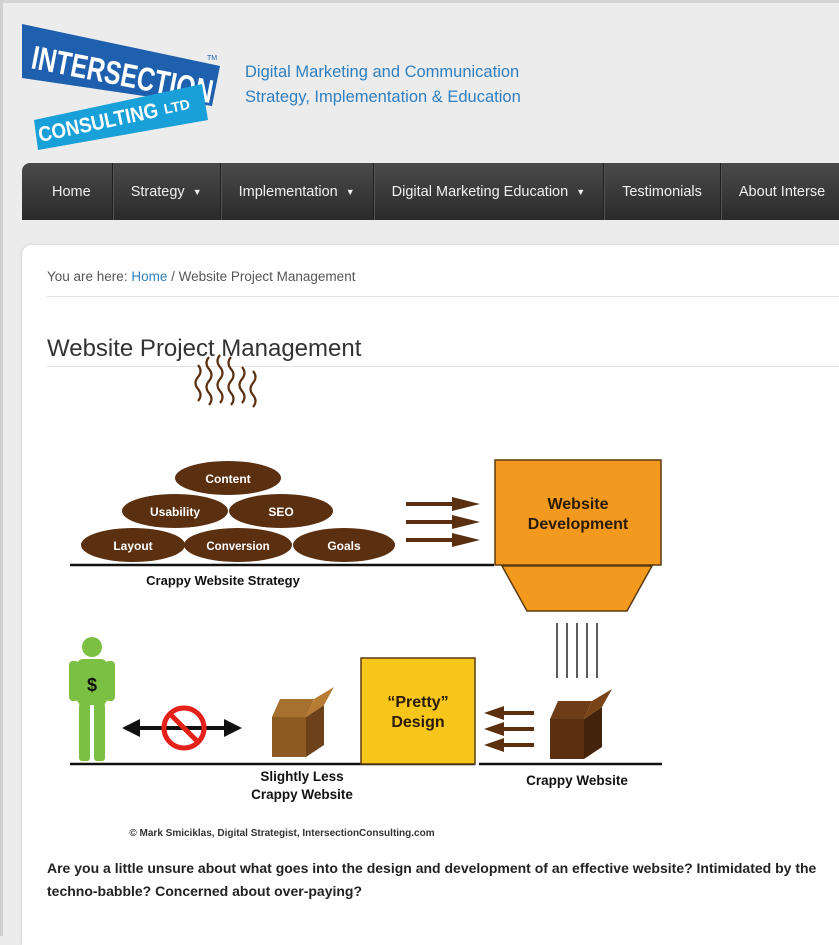  I want to click on nav-testimonials-label: Testimonials, so click(662, 191).